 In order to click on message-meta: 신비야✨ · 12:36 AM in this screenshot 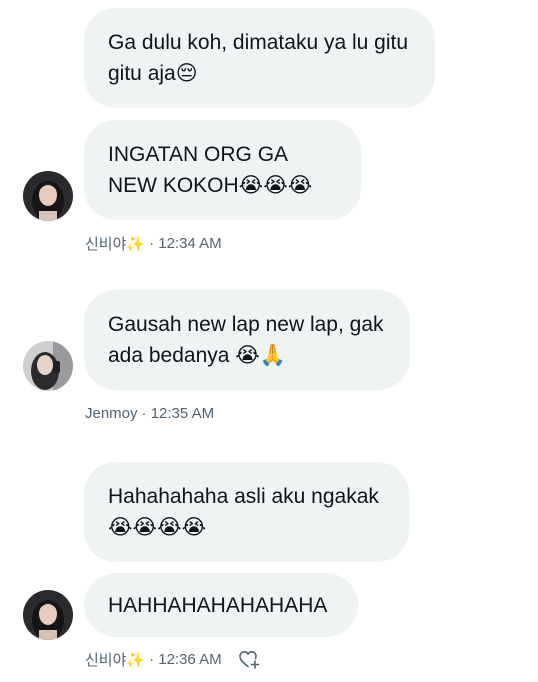, I will do `click(172, 659)`.